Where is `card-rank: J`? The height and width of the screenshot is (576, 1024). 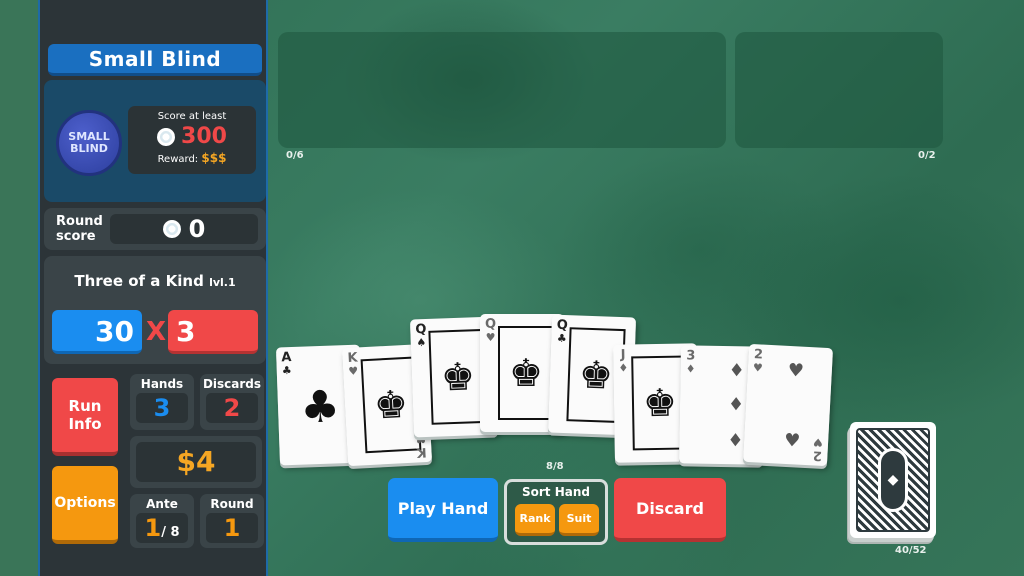 card-rank: J is located at coordinates (623, 355).